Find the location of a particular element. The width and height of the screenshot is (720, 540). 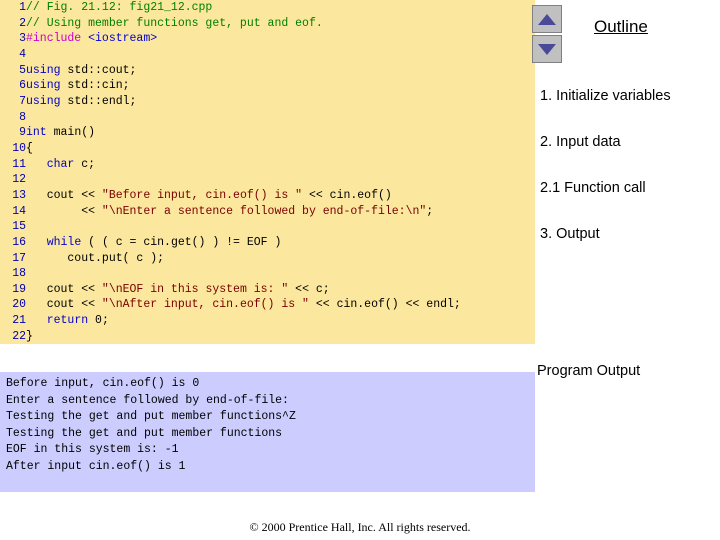

code-line: 4 is located at coordinates (230, 55).